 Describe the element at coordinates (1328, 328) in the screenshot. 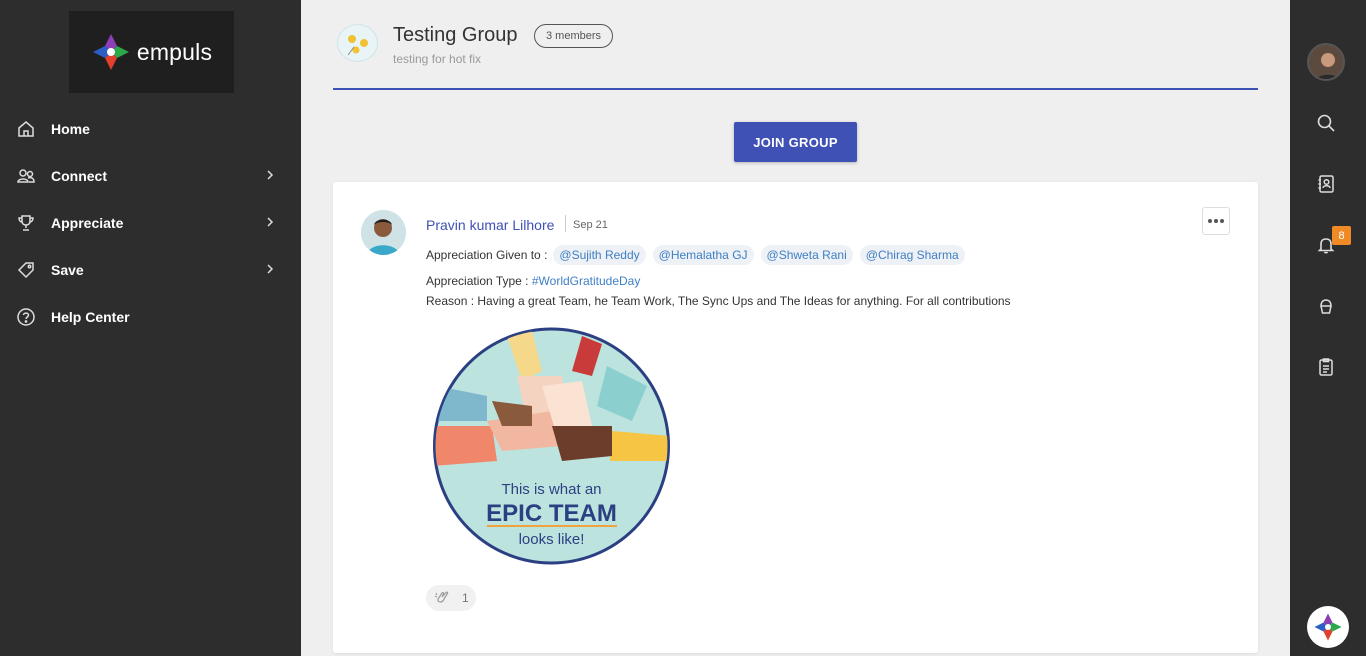

I see `right-rail: 8` at that location.